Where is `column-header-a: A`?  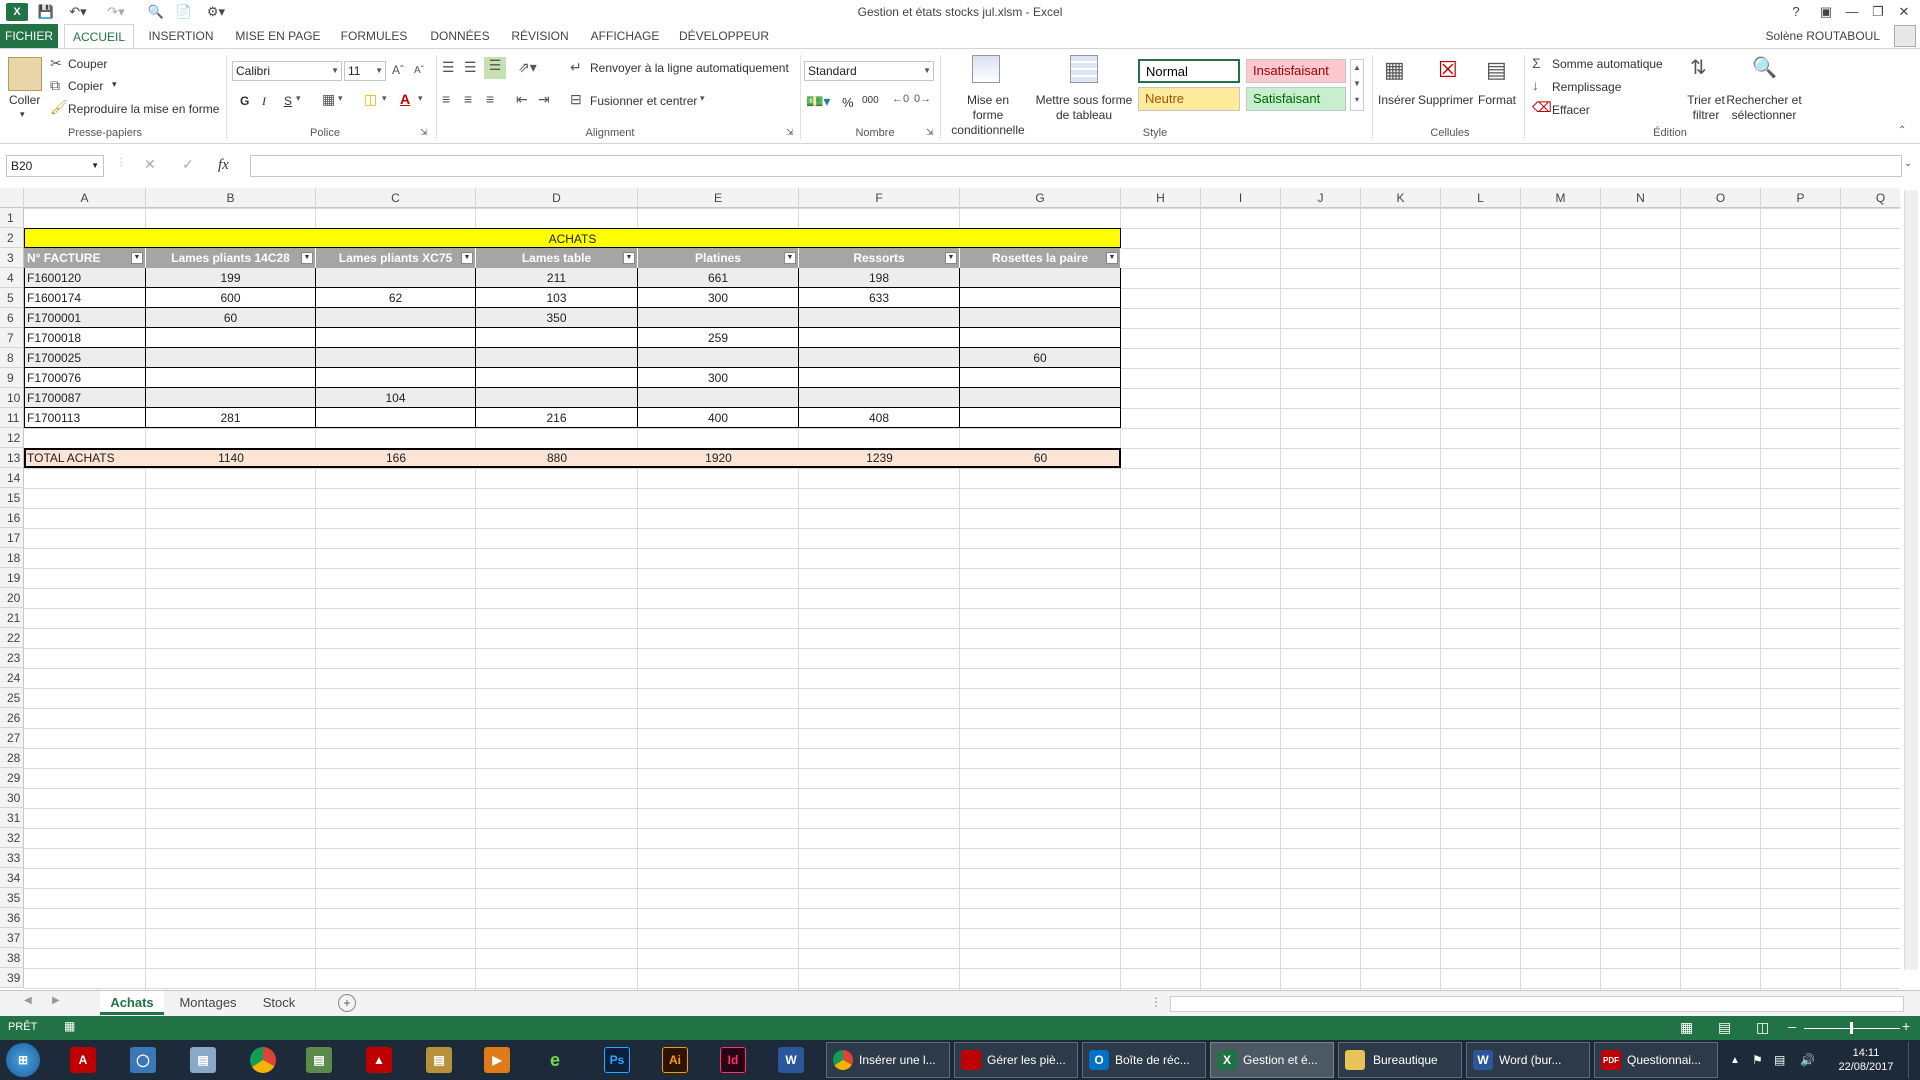
column-header-a: A is located at coordinates (85, 198).